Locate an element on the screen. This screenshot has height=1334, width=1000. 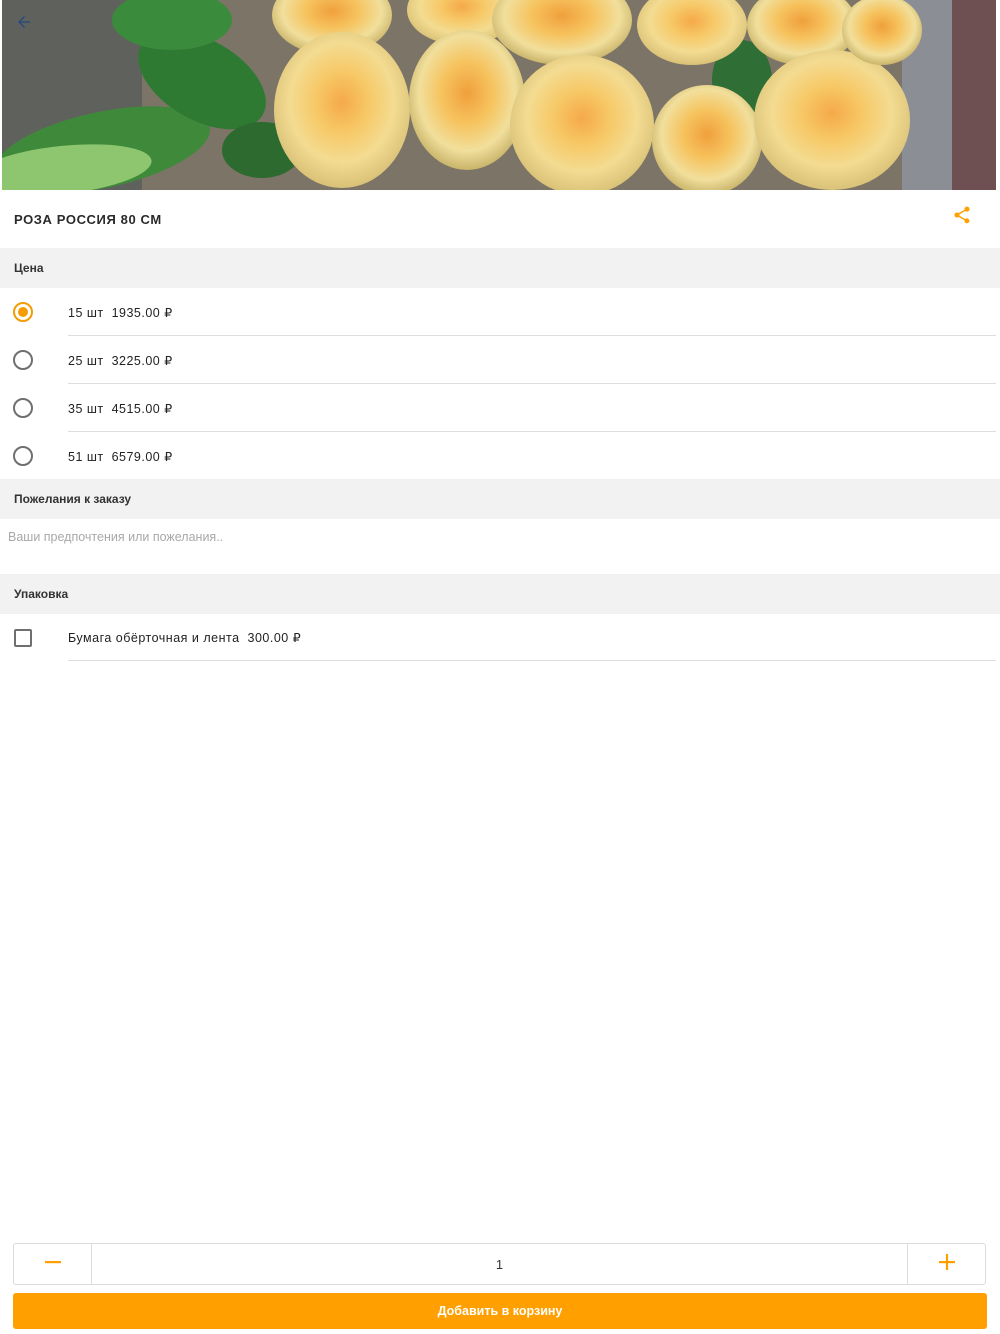
price-option-15: 15 шт 1935.00 ₽ is located at coordinates (500, 312).